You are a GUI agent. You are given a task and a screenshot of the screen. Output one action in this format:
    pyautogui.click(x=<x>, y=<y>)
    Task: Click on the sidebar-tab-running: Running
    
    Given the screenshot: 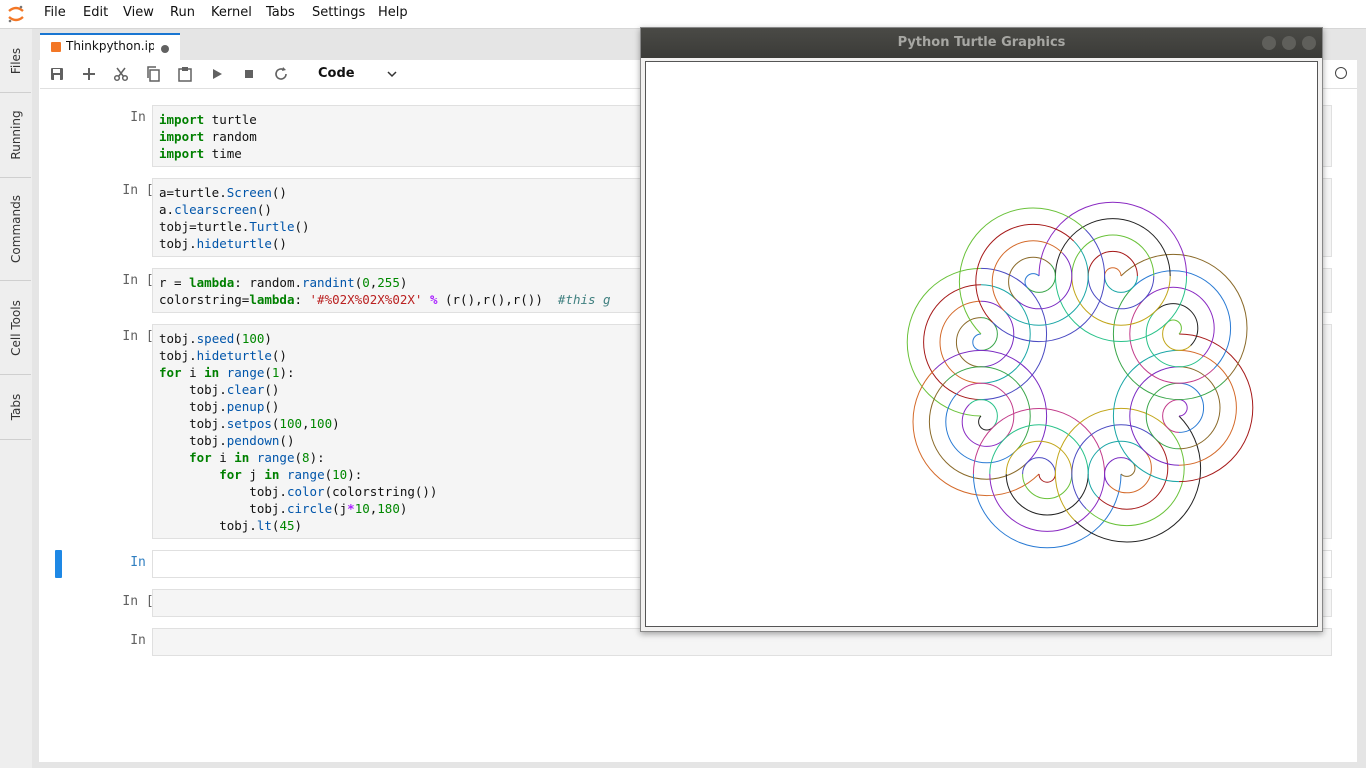 What is the action you would take?
    pyautogui.click(x=15, y=135)
    